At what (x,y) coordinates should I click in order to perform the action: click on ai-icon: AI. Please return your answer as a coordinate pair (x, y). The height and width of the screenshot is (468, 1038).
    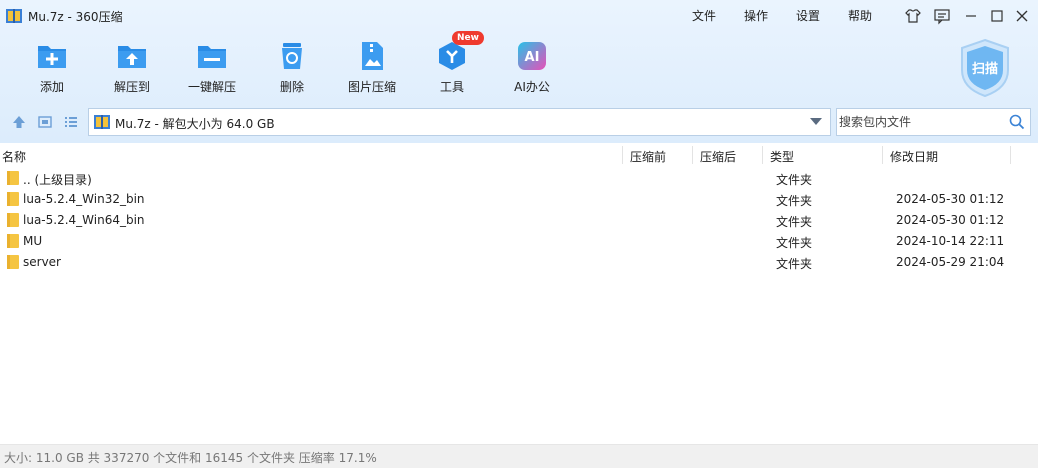
    Looking at the image, I should click on (532, 56).